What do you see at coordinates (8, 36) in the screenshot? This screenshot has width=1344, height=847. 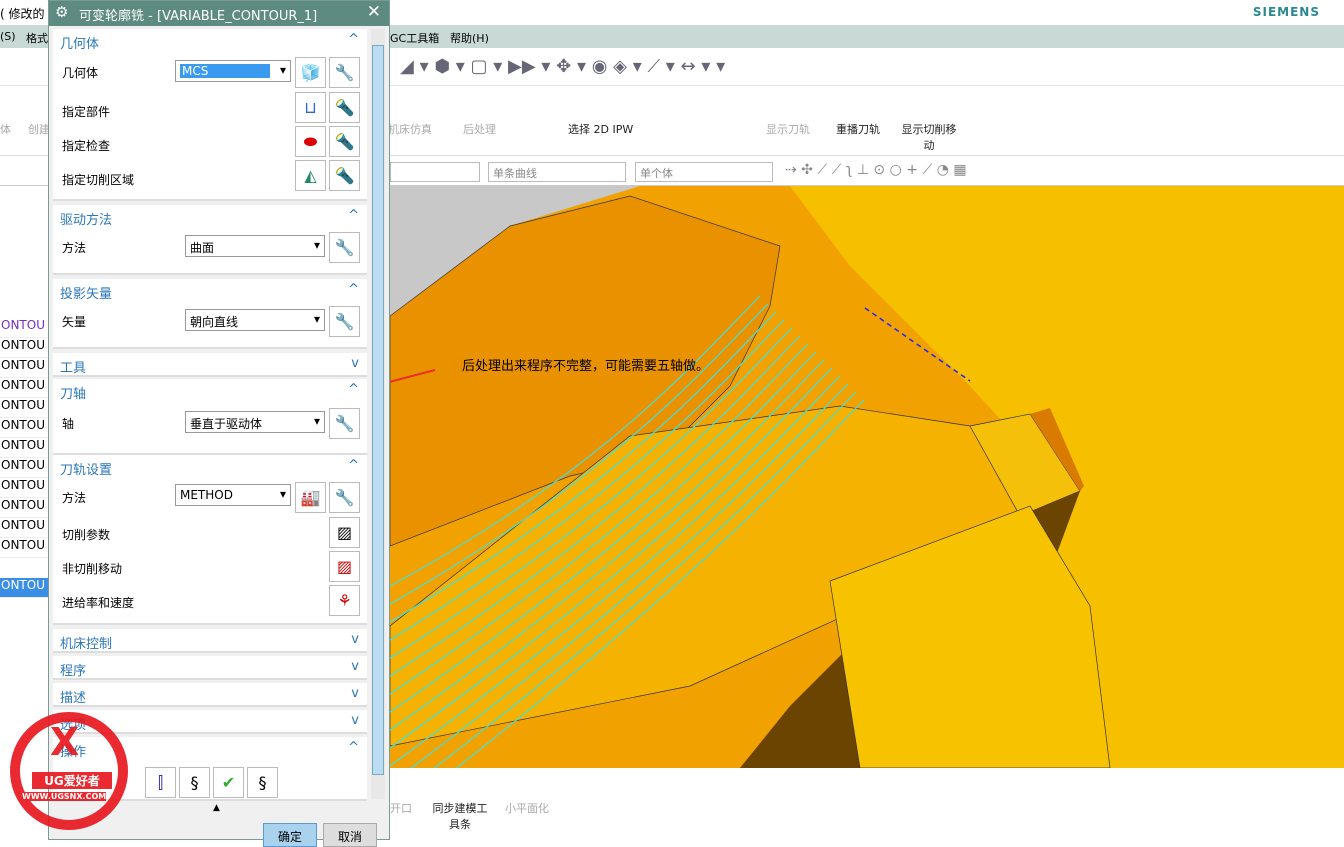 I see `menu-item: (S)` at bounding box center [8, 36].